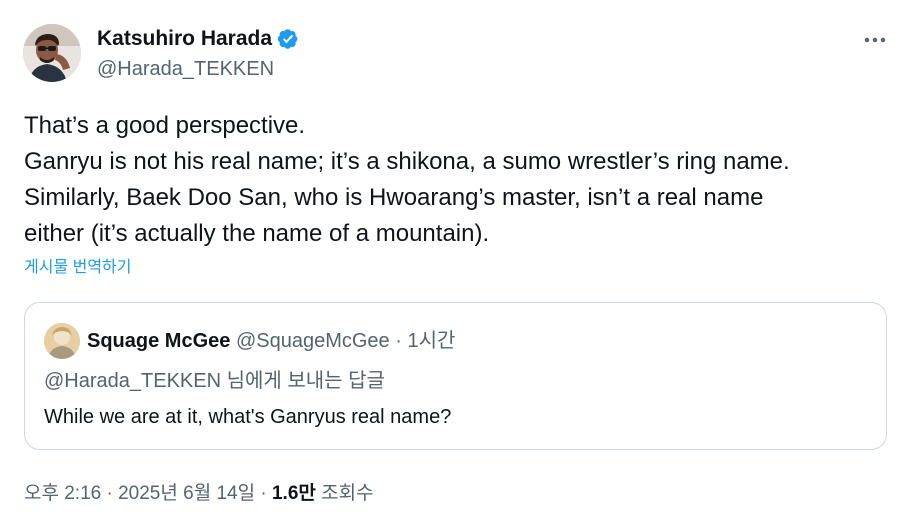  I want to click on quoted-reply-to: @Harada_TEKKEN 님에게 보내는 답글, so click(214, 381).